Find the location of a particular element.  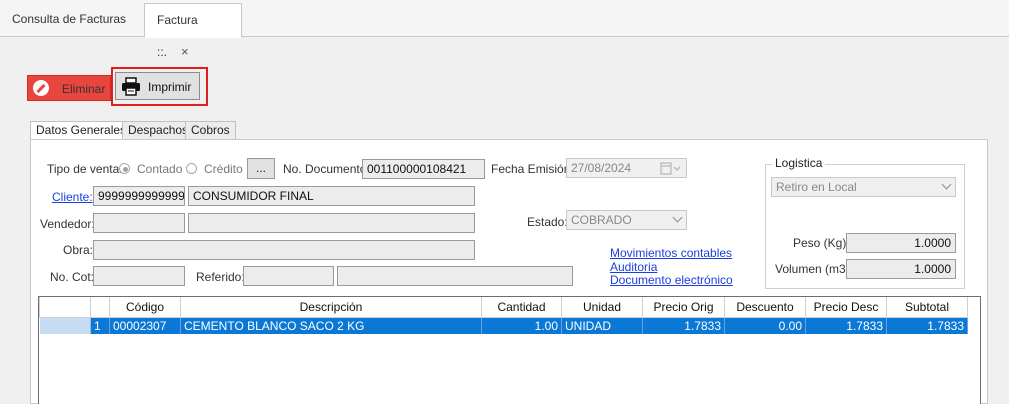

tab-factura: Factura ::. × is located at coordinates (193, 31).